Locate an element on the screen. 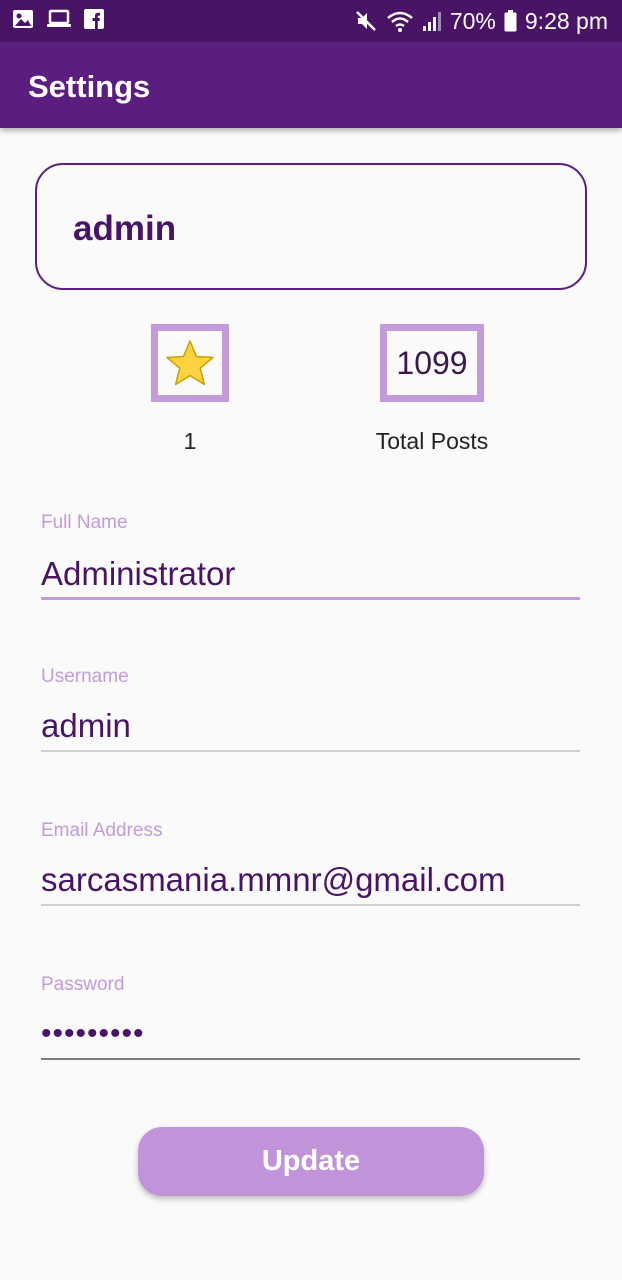  posts-count: 1099 is located at coordinates (432, 362).